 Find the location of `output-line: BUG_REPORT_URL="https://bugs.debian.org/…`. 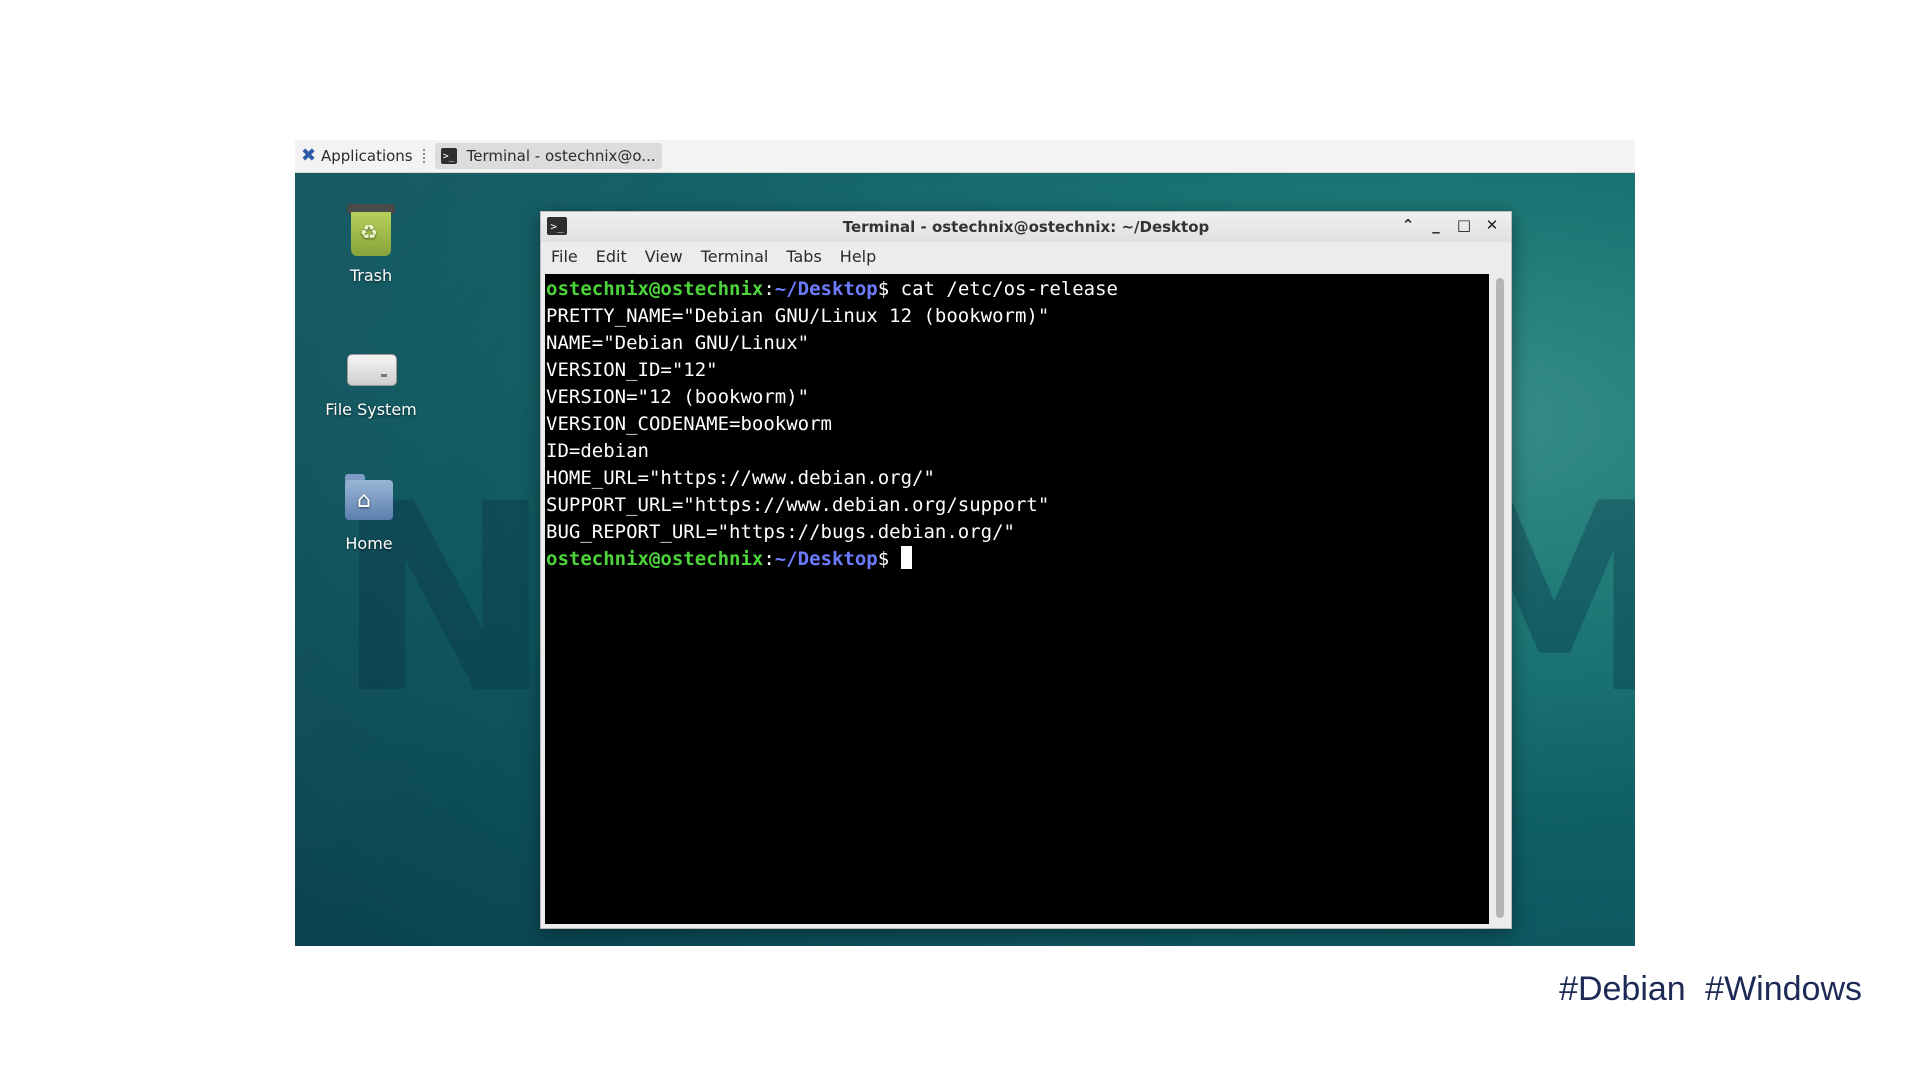

output-line: BUG_REPORT_URL="https://bugs.debian.org/… is located at coordinates (780, 532).